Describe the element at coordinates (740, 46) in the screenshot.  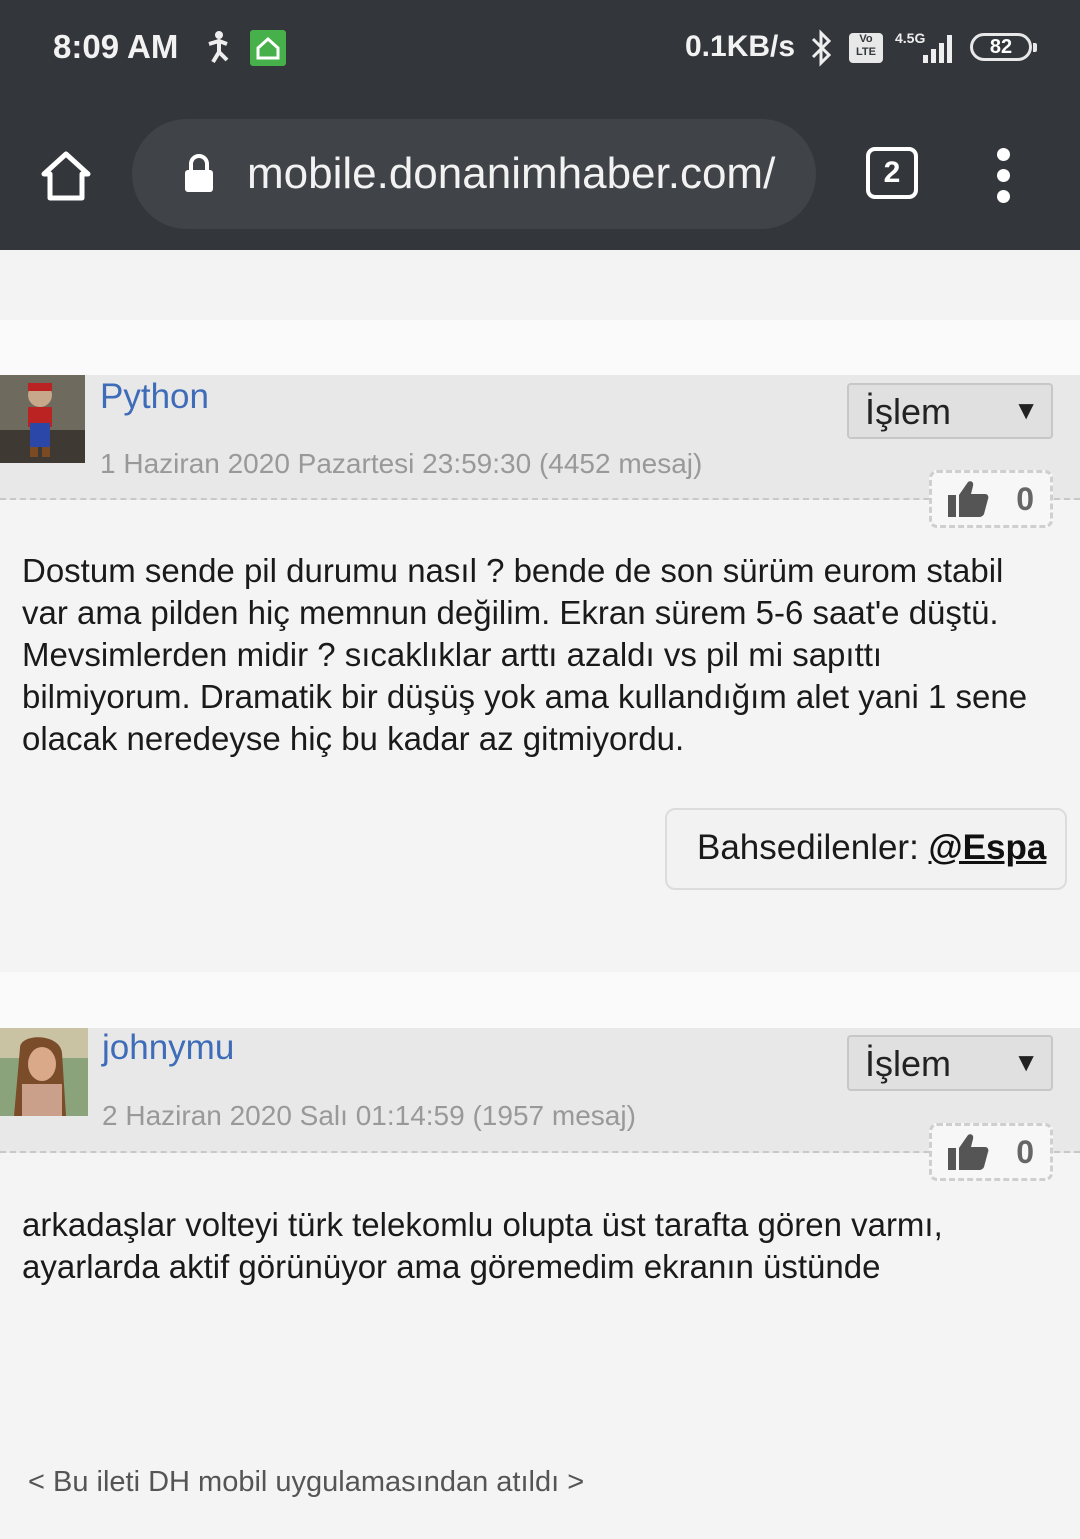
I see `network-speed: 0.1KB/s` at that location.